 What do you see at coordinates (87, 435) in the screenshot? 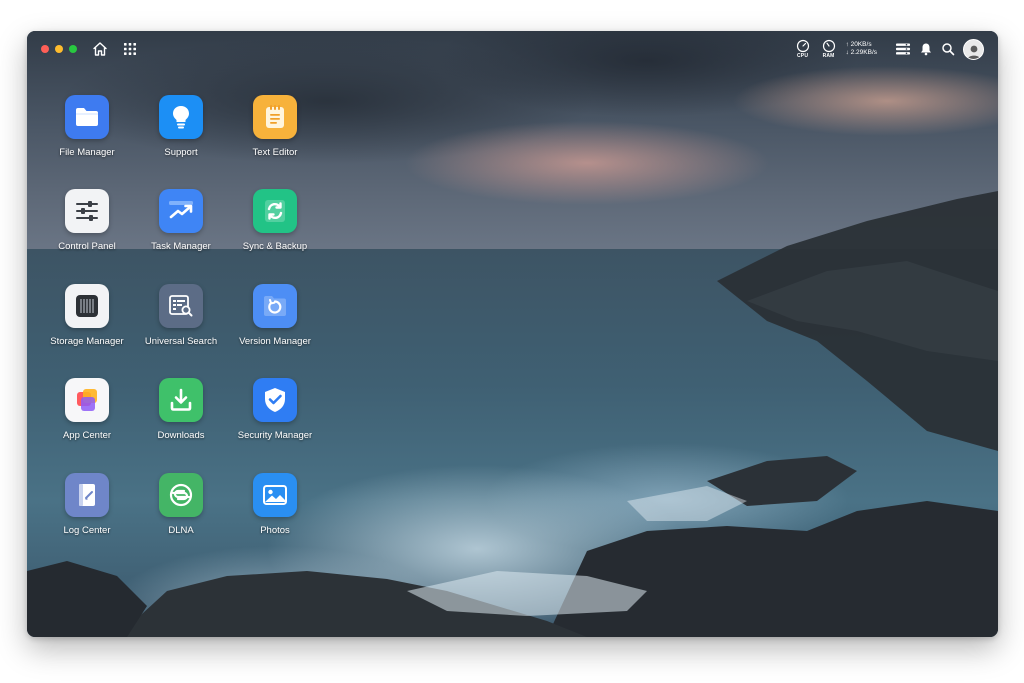
I see `app-label: App Center` at bounding box center [87, 435].